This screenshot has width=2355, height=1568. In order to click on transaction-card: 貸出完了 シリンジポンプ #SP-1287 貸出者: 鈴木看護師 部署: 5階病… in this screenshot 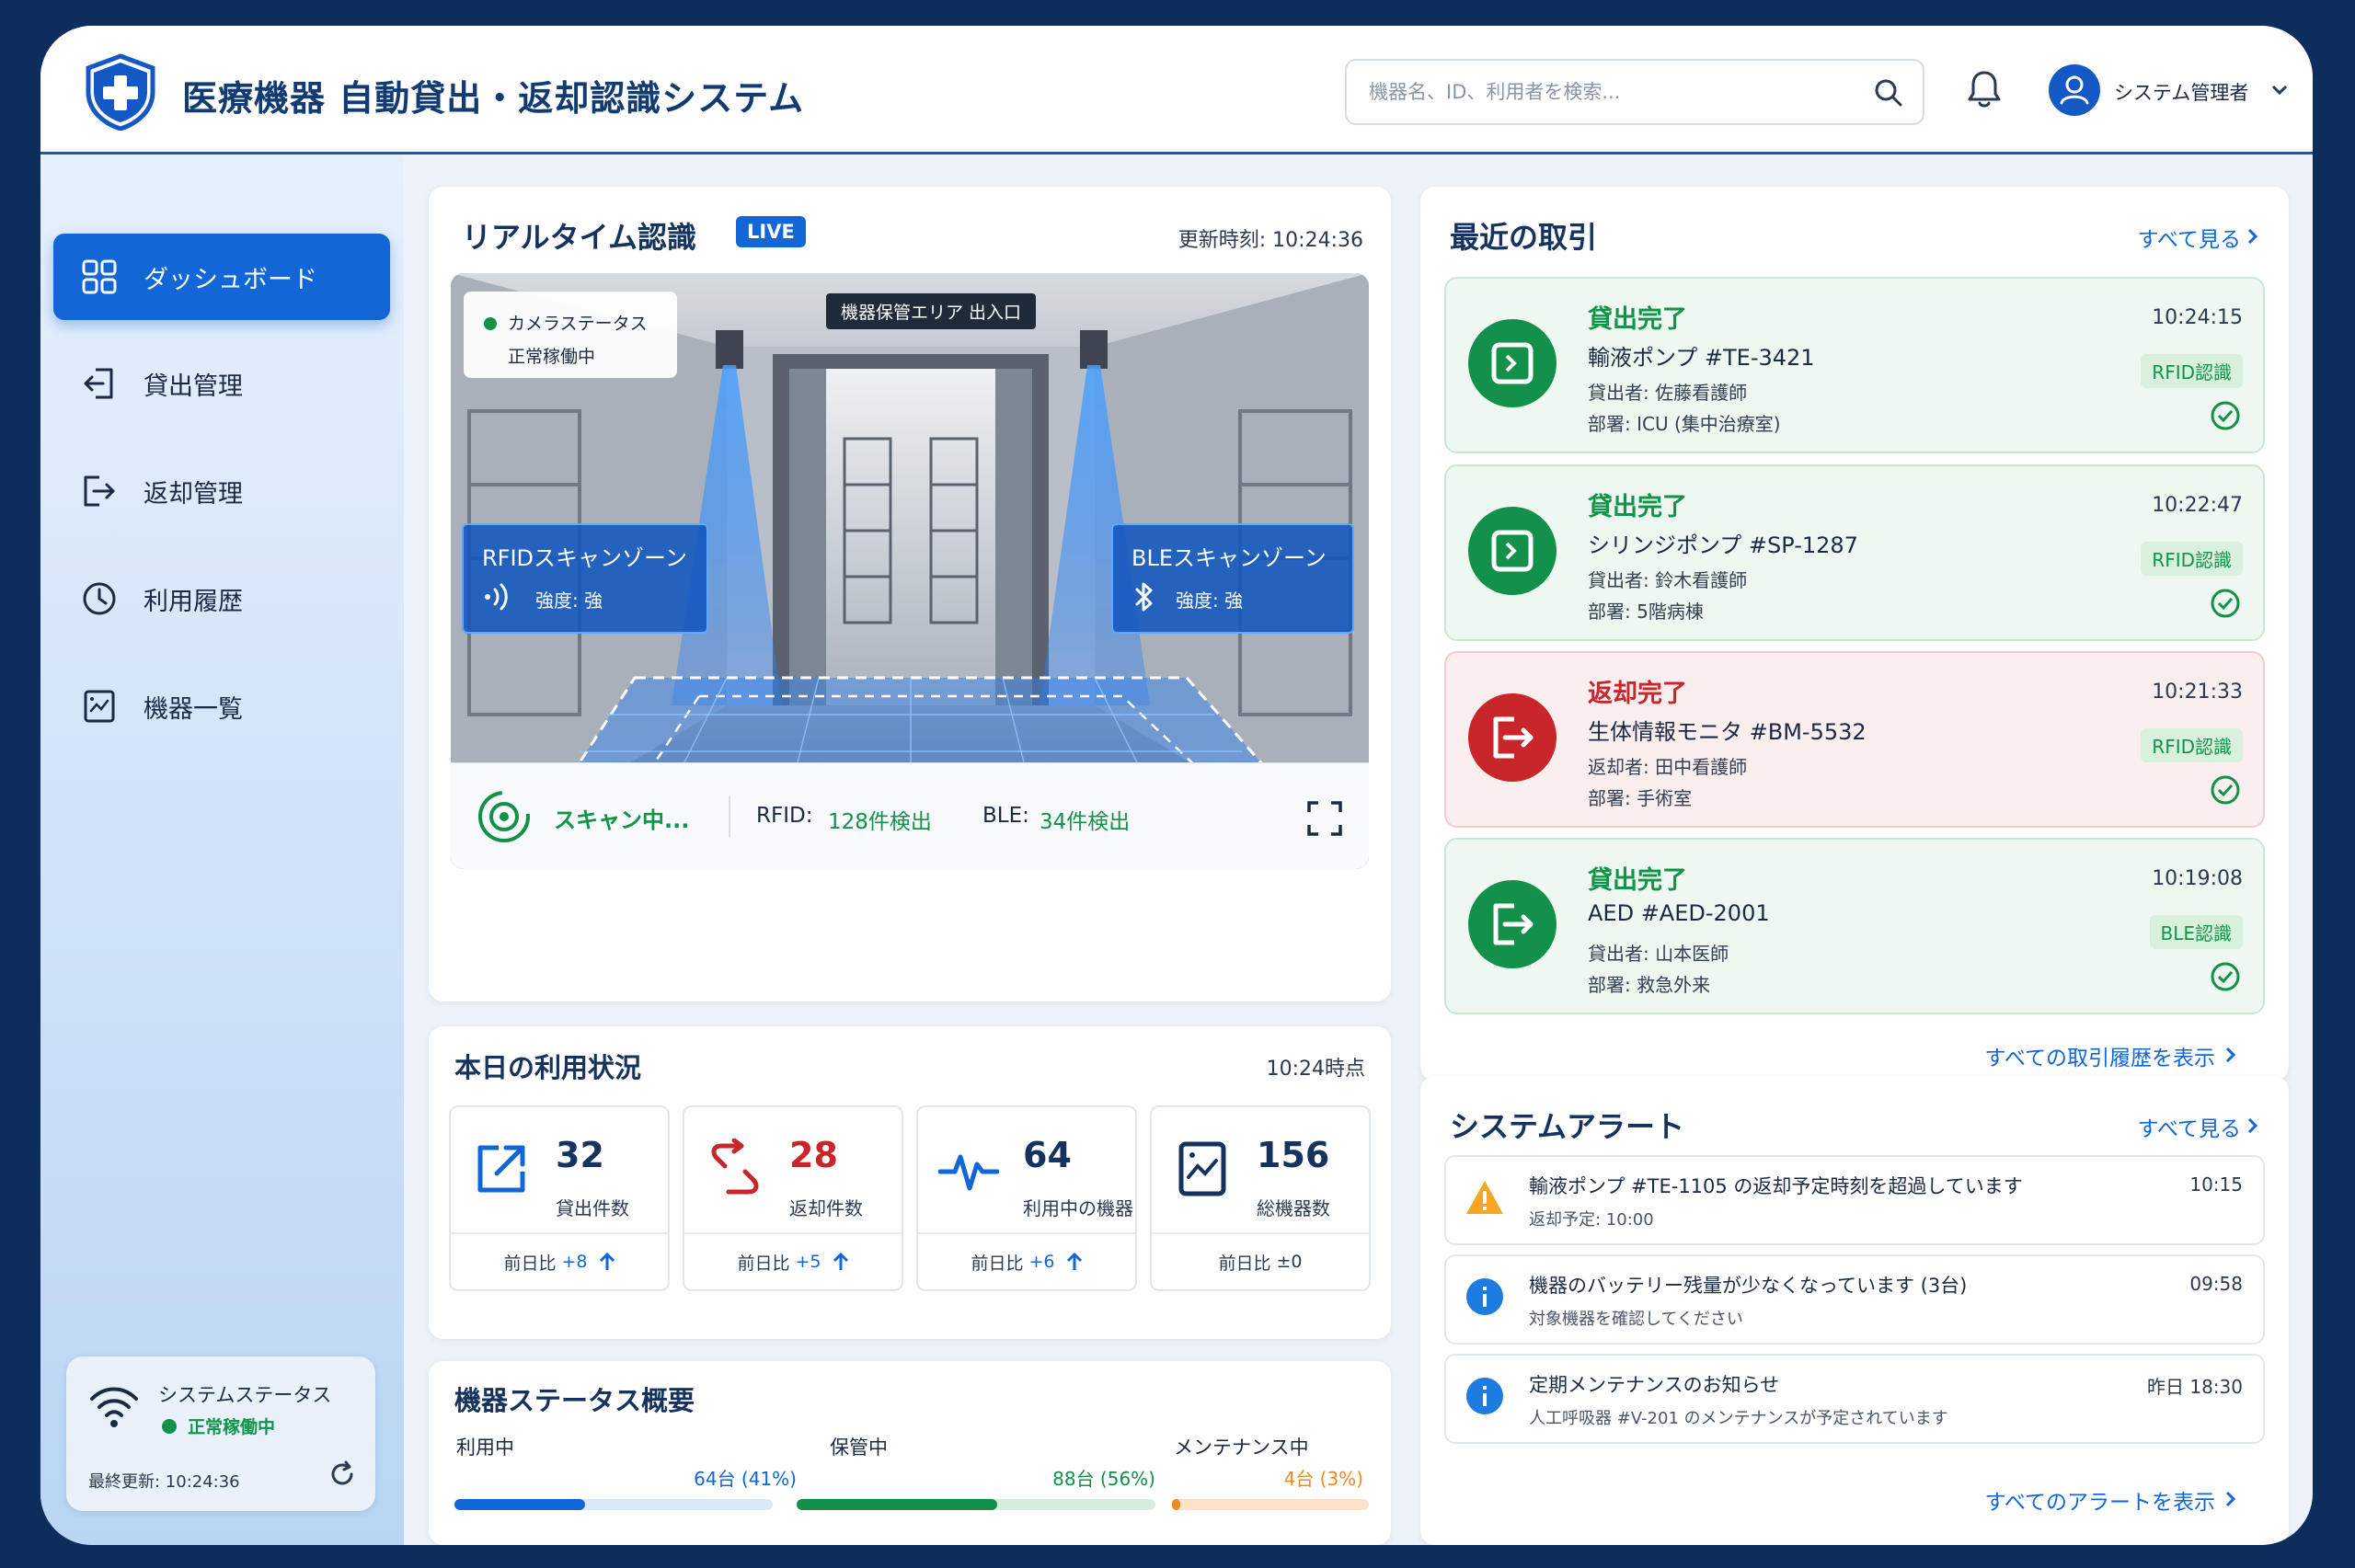, I will do `click(1854, 552)`.